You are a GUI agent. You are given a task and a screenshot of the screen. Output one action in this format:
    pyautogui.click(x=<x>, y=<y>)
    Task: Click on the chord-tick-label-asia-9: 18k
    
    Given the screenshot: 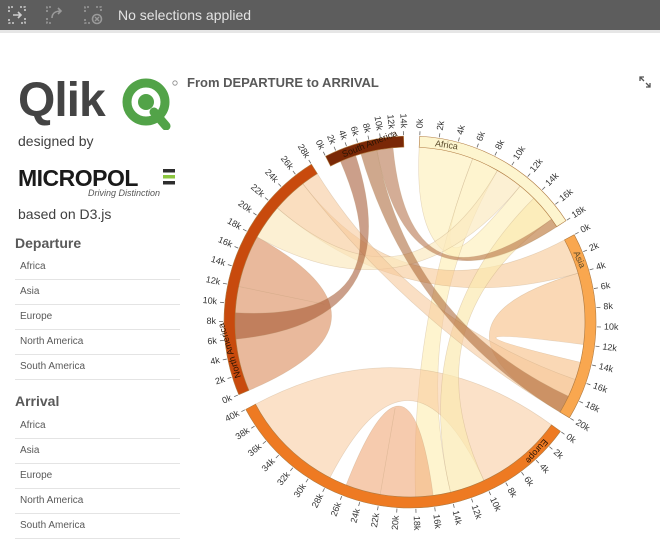 What is the action you would take?
    pyautogui.click(x=593, y=406)
    